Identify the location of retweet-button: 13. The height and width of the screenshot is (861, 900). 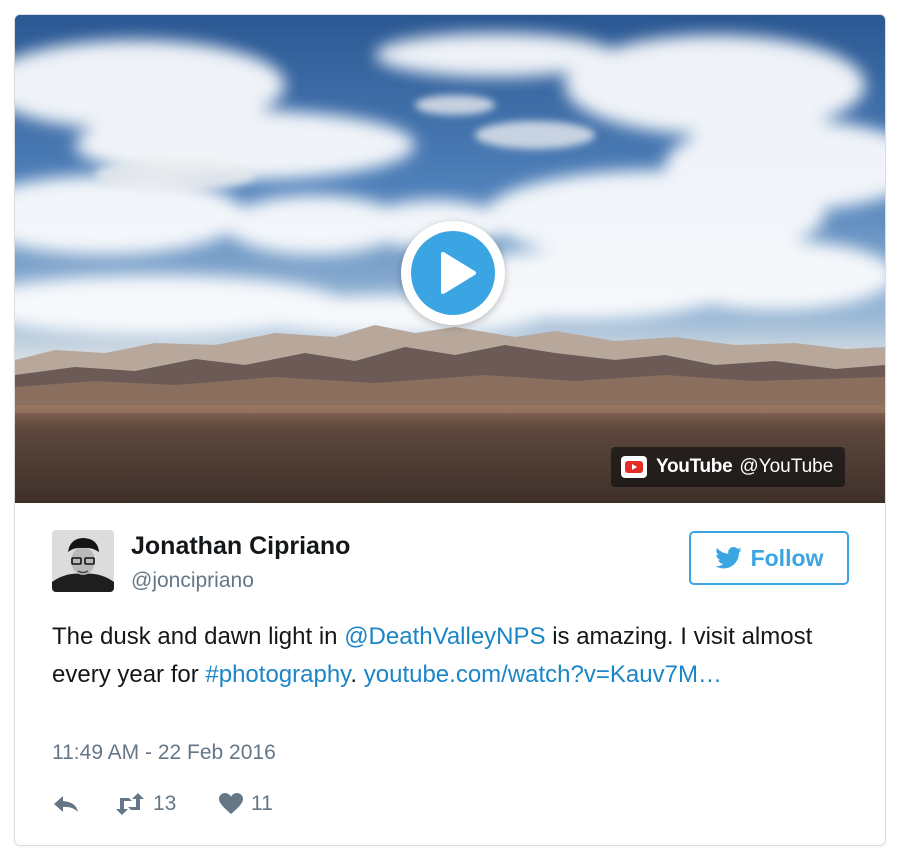
(145, 804).